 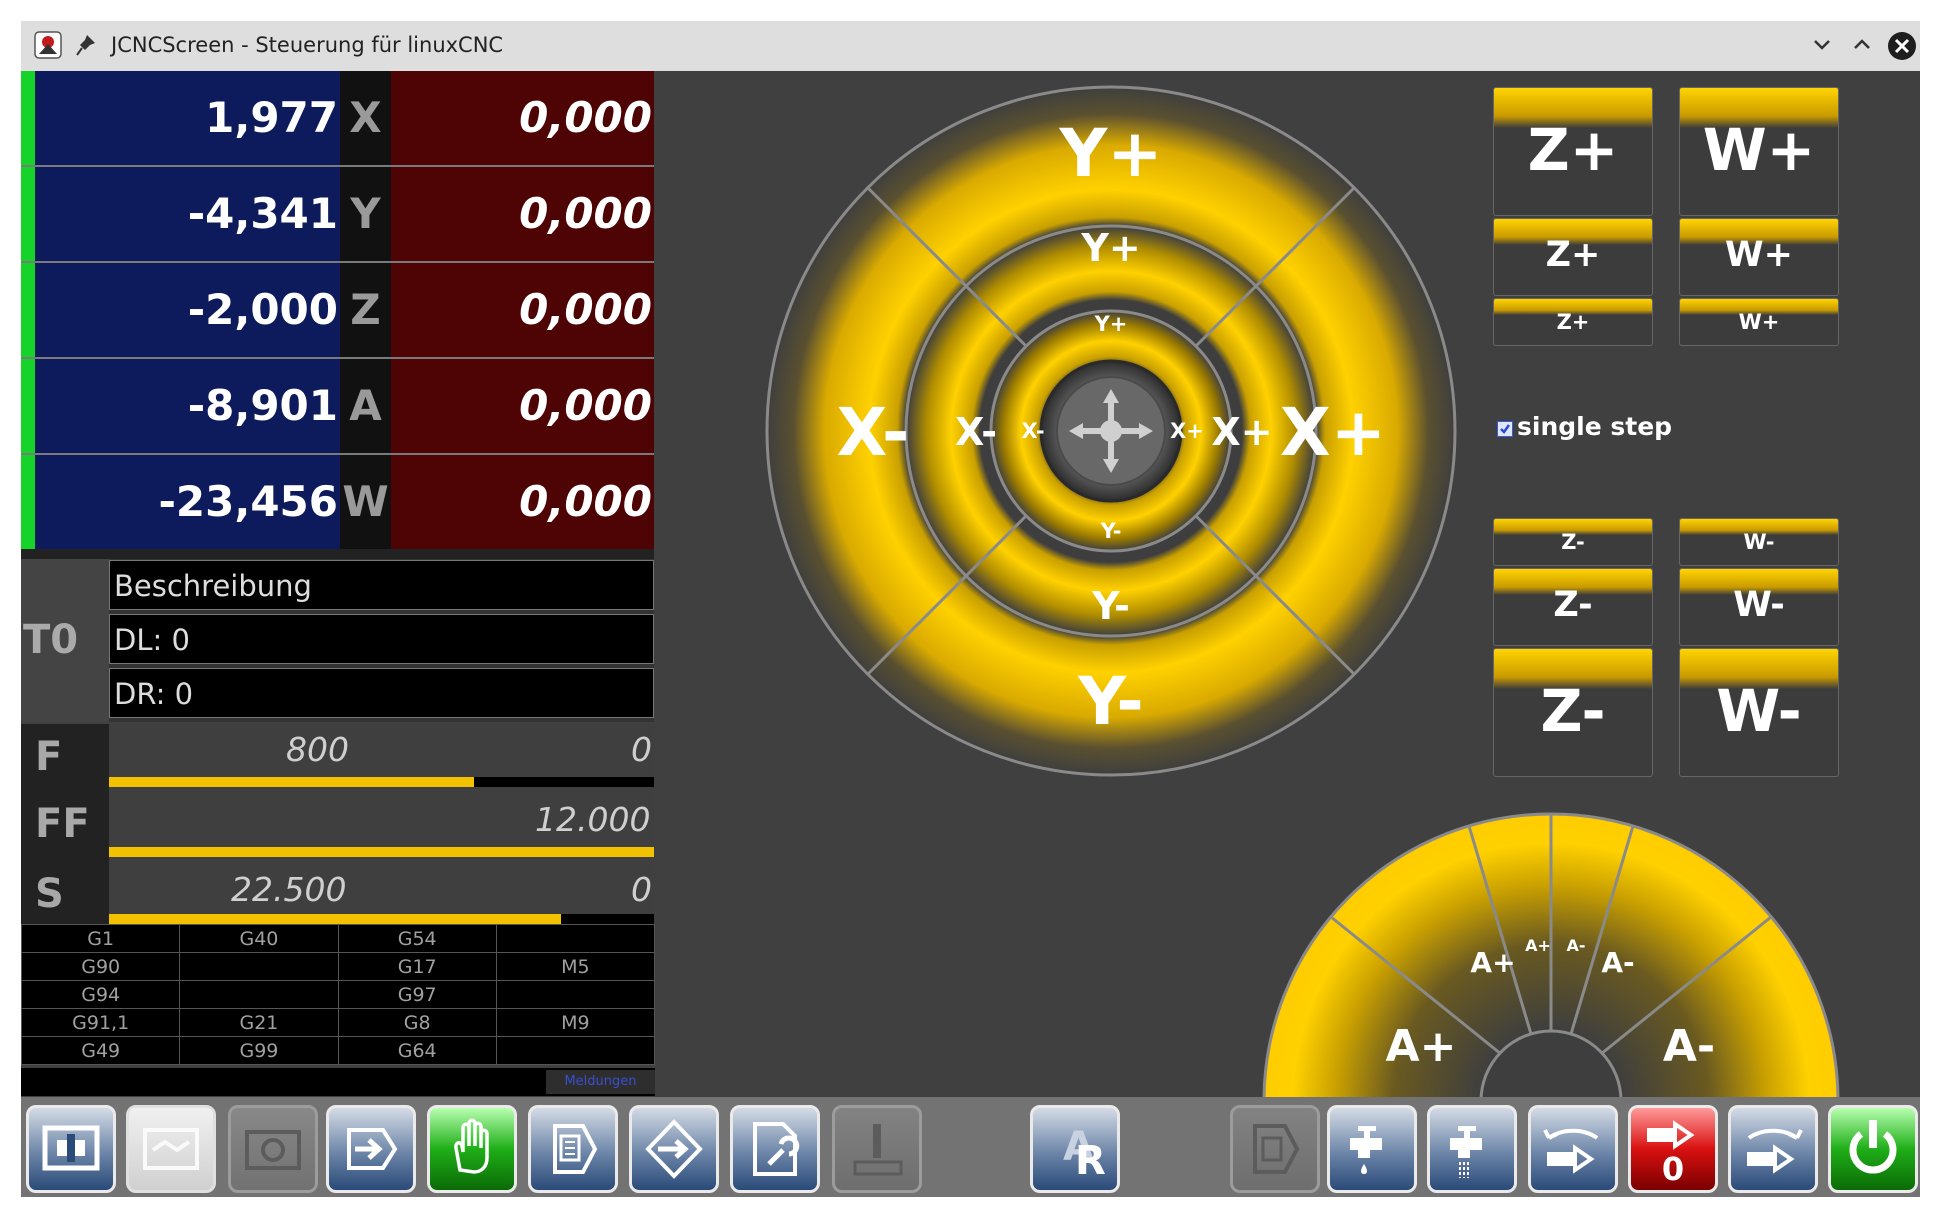 I want to click on jog-a-minus-medium: A-, so click(x=1617, y=962).